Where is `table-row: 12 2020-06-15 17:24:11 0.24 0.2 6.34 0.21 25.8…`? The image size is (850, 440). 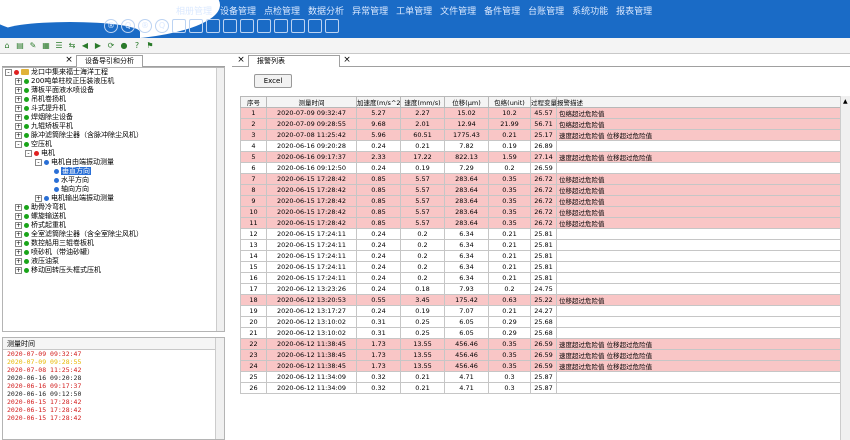
table-row: 12 2020-06-15 17:24:11 0.24 0.2 6.34 0.21 25.8… is located at coordinates (540, 234).